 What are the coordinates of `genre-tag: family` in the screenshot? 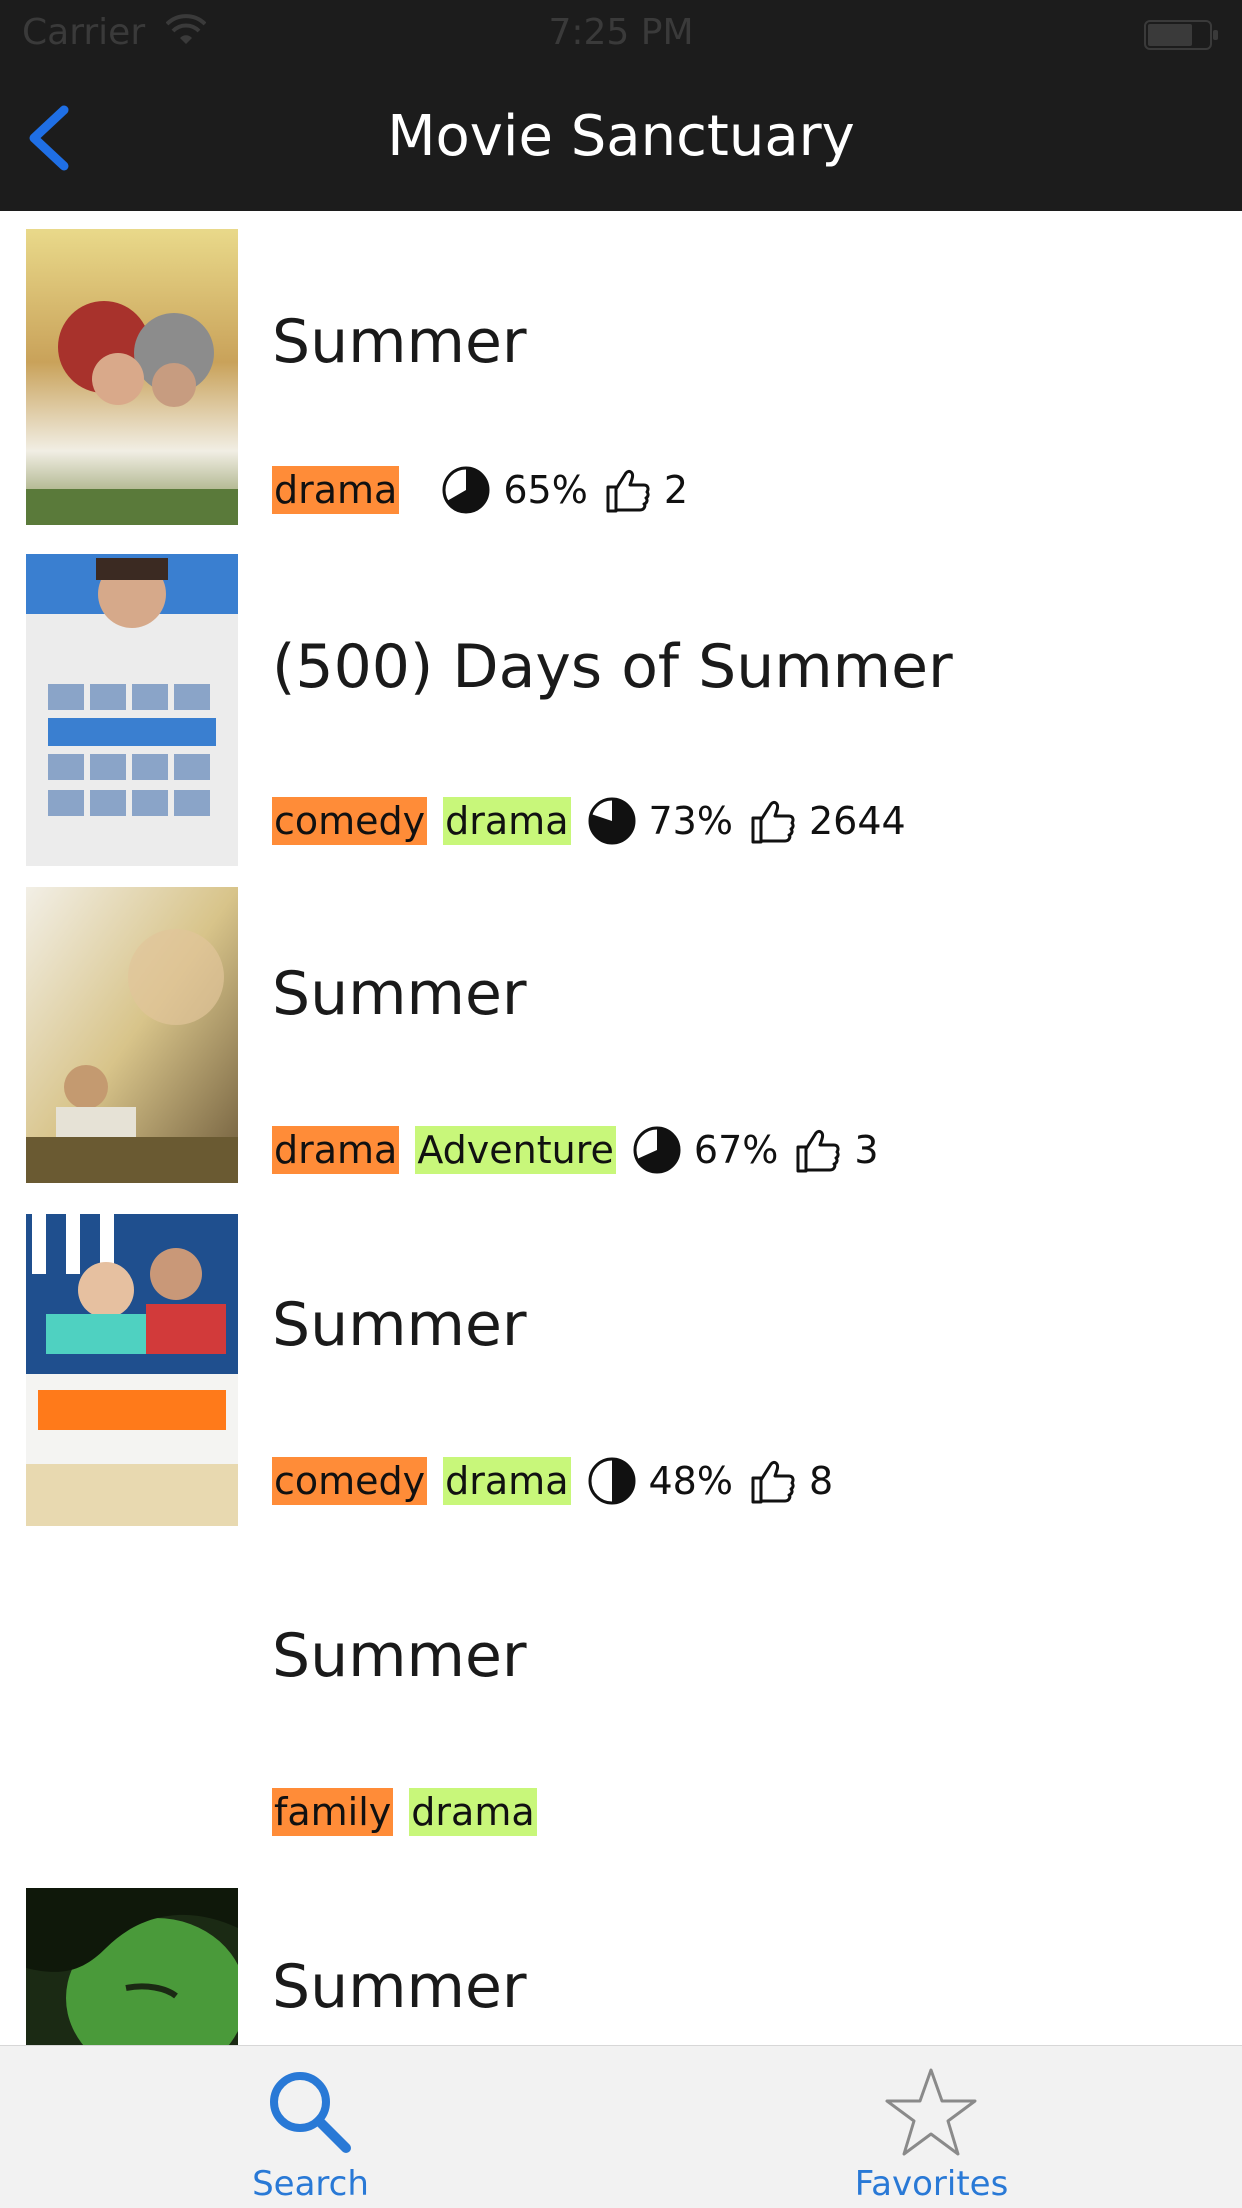 It's located at (333, 1812).